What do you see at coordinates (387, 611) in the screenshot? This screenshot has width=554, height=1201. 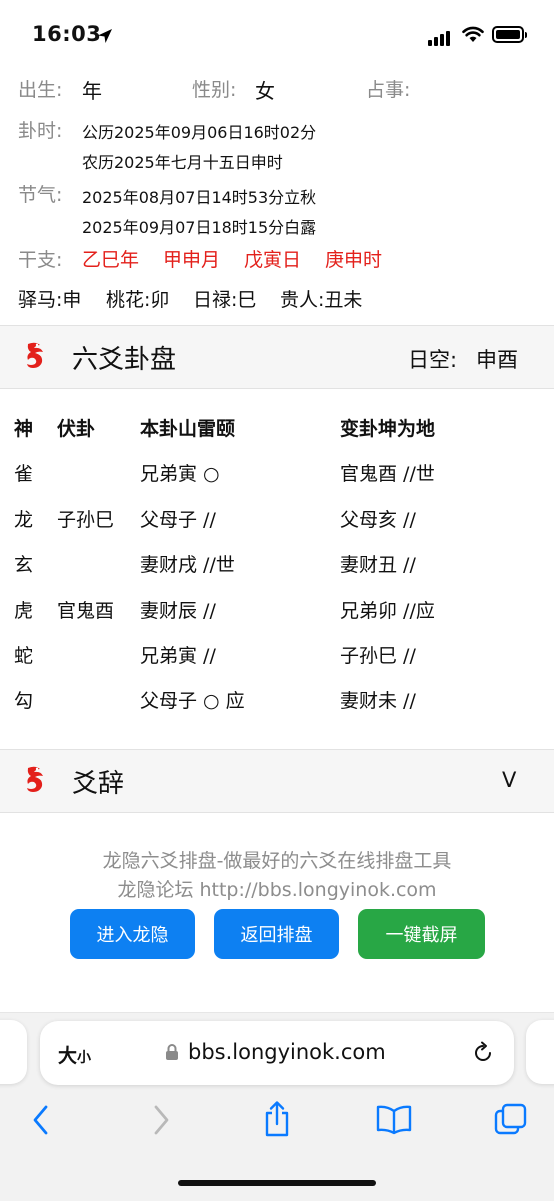 I see `biangua-cell: 兄弟卯 //应` at bounding box center [387, 611].